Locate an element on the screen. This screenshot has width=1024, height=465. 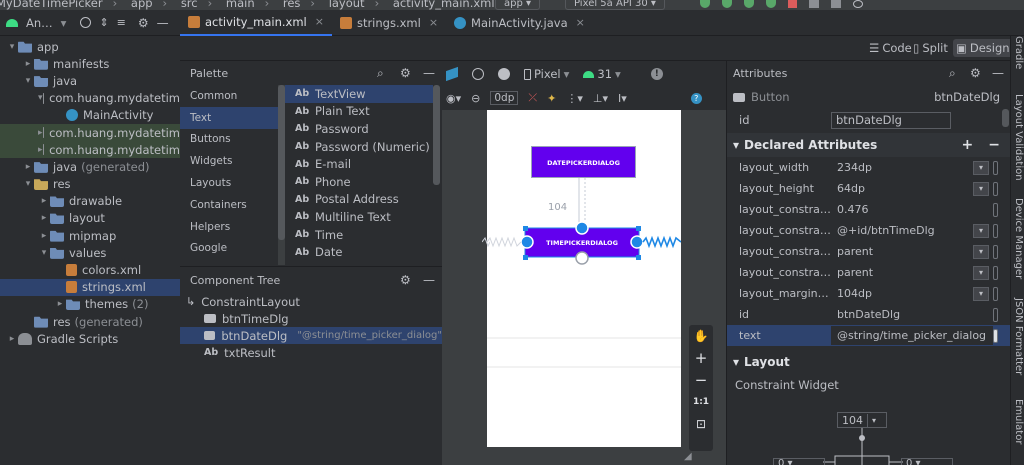
palette-category-containers: Containers is located at coordinates (229, 205).